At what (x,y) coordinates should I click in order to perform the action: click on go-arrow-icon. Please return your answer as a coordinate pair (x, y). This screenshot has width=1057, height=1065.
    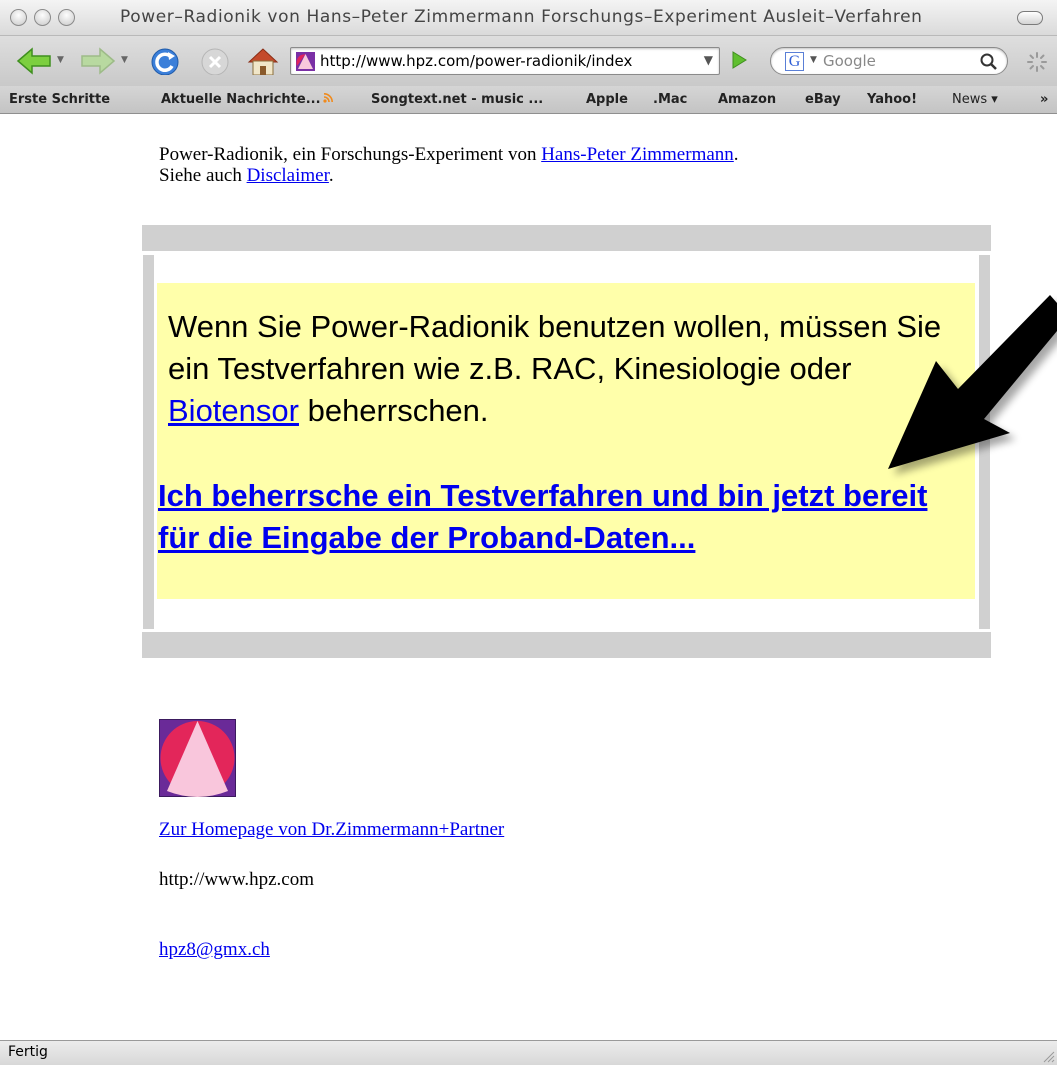
    Looking at the image, I should click on (739, 60).